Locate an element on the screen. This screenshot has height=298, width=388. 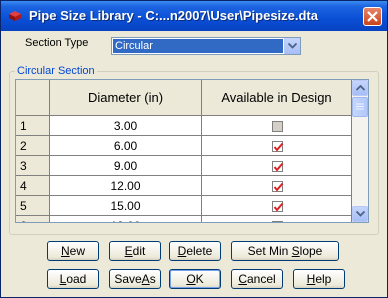
row-header: 6 is located at coordinates (33, 219).